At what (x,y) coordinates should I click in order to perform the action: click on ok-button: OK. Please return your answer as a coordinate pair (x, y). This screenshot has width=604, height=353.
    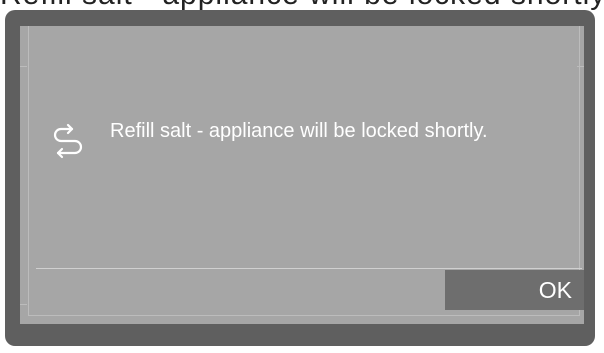
    Looking at the image, I should click on (514, 290).